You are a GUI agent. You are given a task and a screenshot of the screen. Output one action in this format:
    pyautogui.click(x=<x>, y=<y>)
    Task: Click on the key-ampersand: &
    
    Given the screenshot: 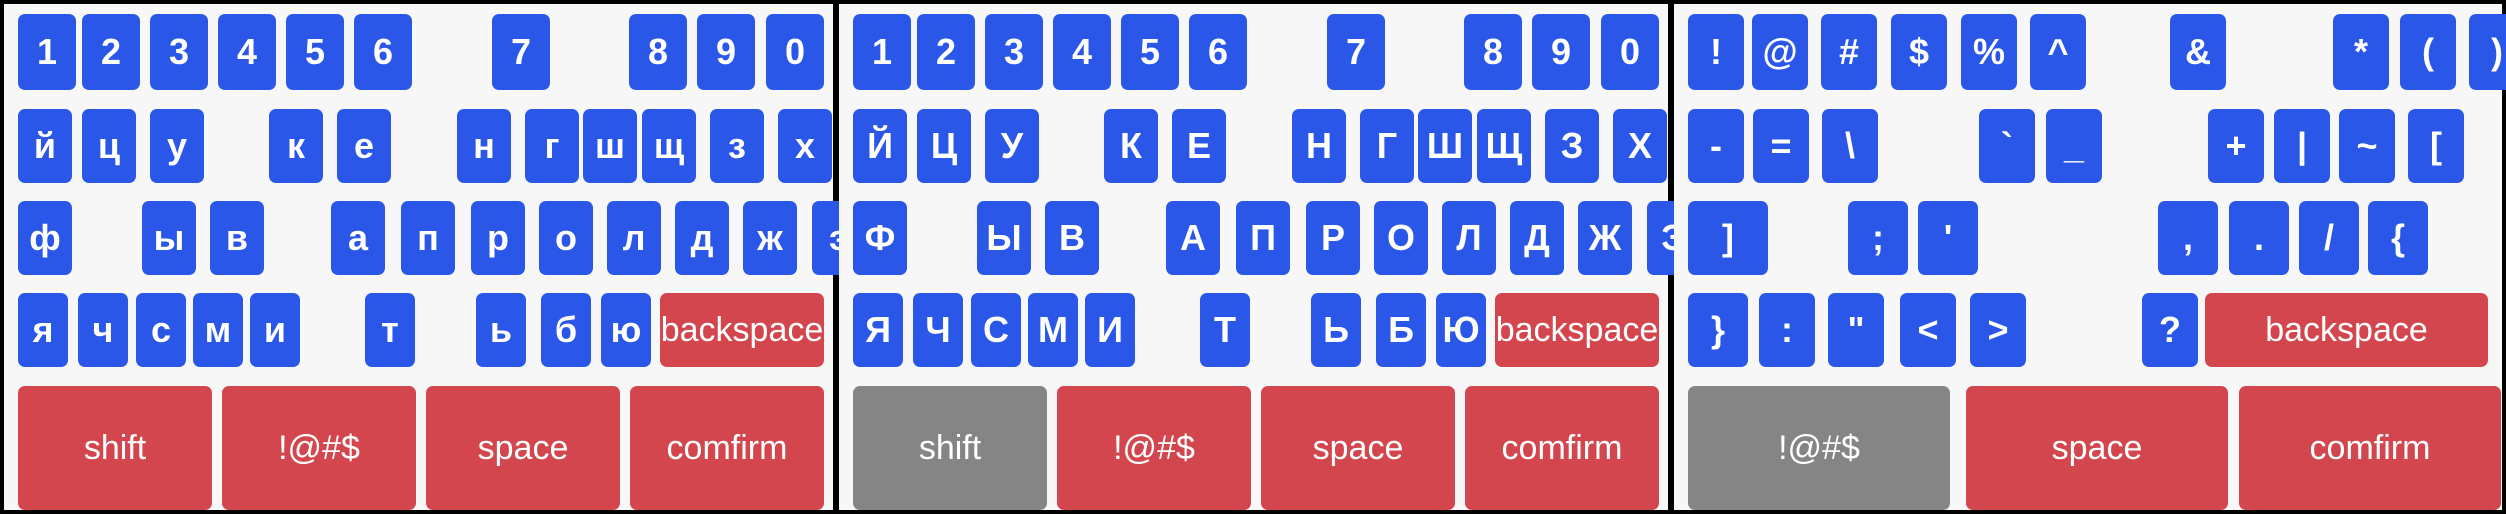 What is the action you would take?
    pyautogui.click(x=2198, y=52)
    